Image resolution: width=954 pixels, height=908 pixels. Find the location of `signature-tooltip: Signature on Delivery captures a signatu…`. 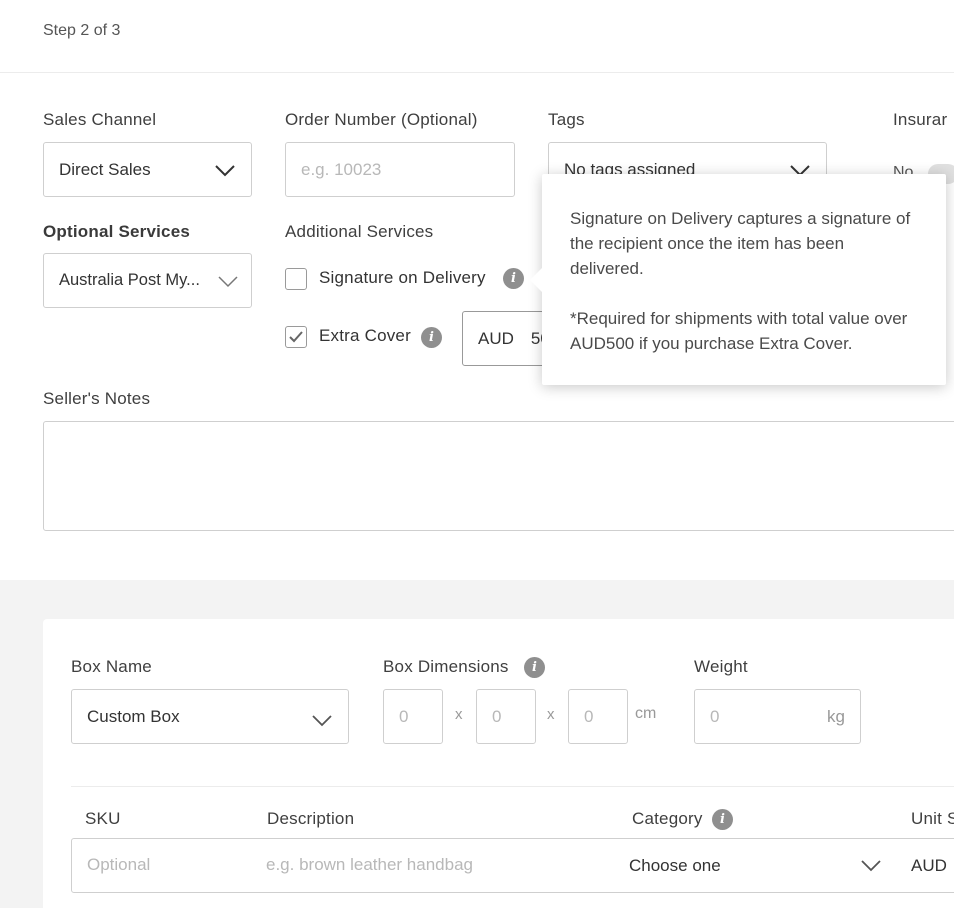

signature-tooltip: Signature on Delivery captures a signatu… is located at coordinates (744, 279).